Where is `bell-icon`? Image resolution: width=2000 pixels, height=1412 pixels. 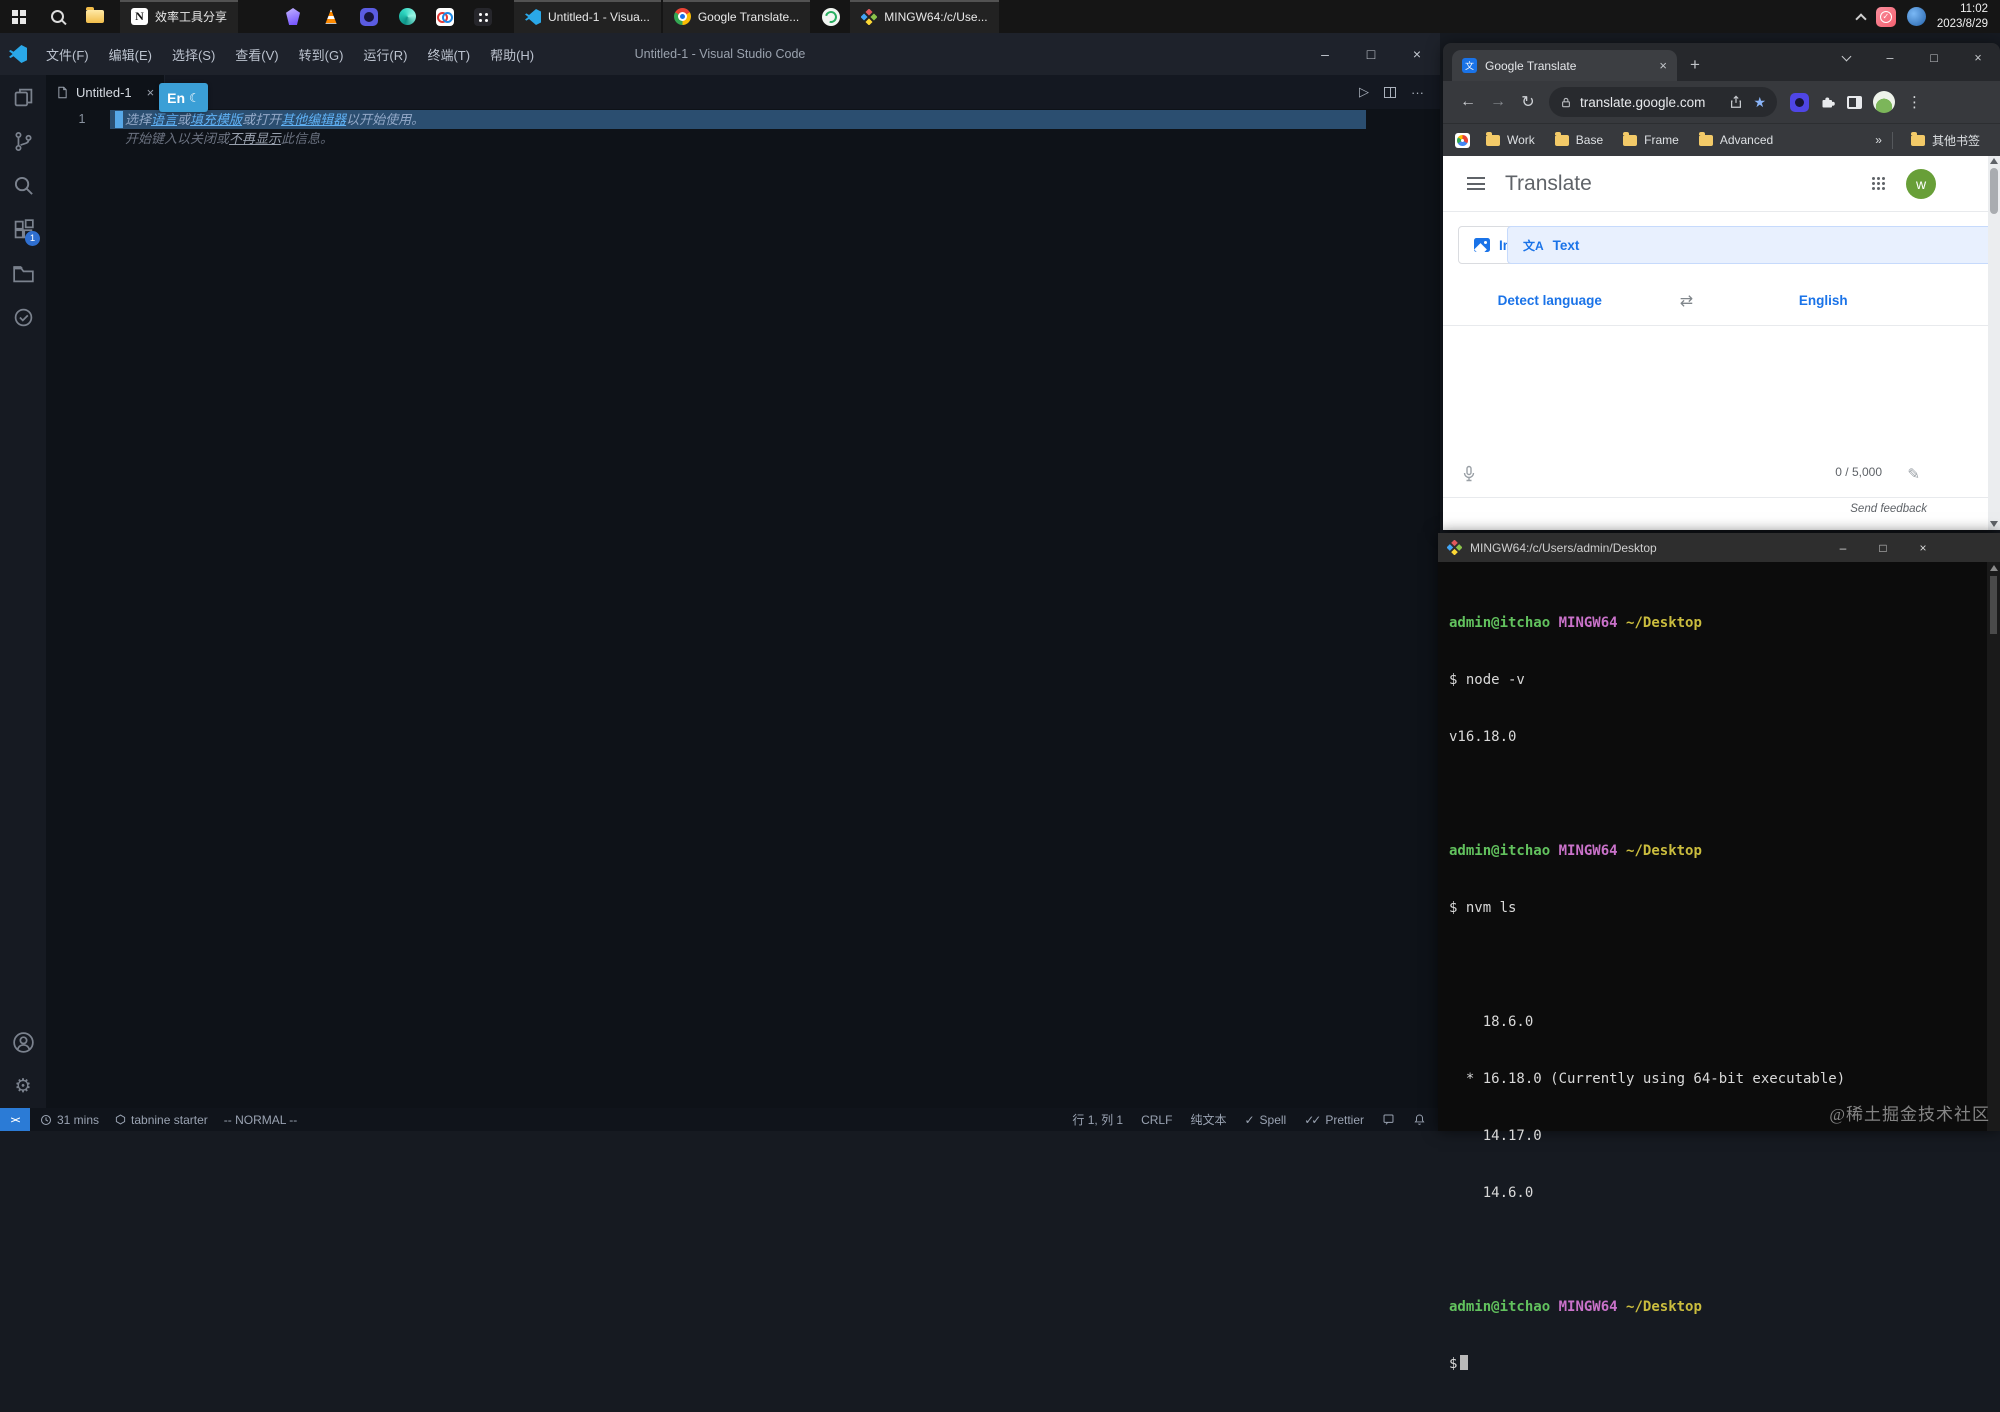
bell-icon is located at coordinates (1419, 1119).